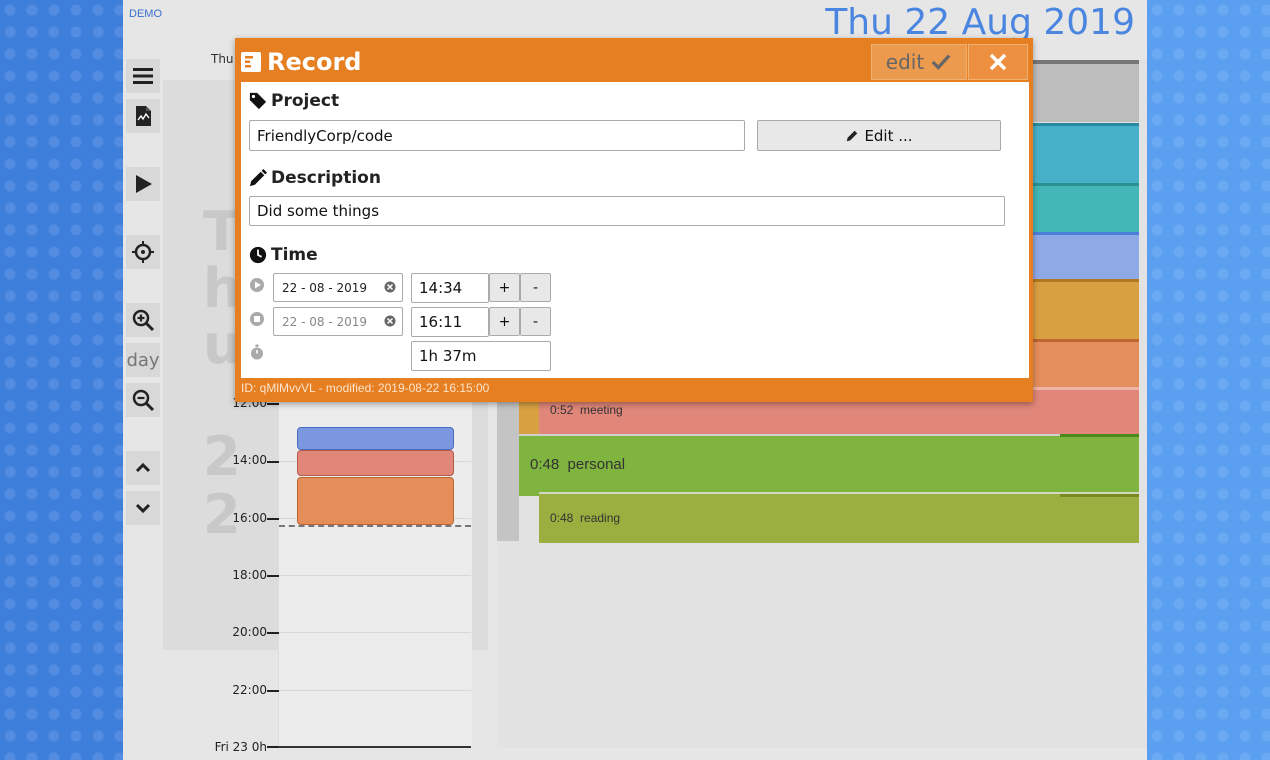 This screenshot has height=760, width=1270. What do you see at coordinates (634, 60) in the screenshot?
I see `dialog-header: Record edit` at bounding box center [634, 60].